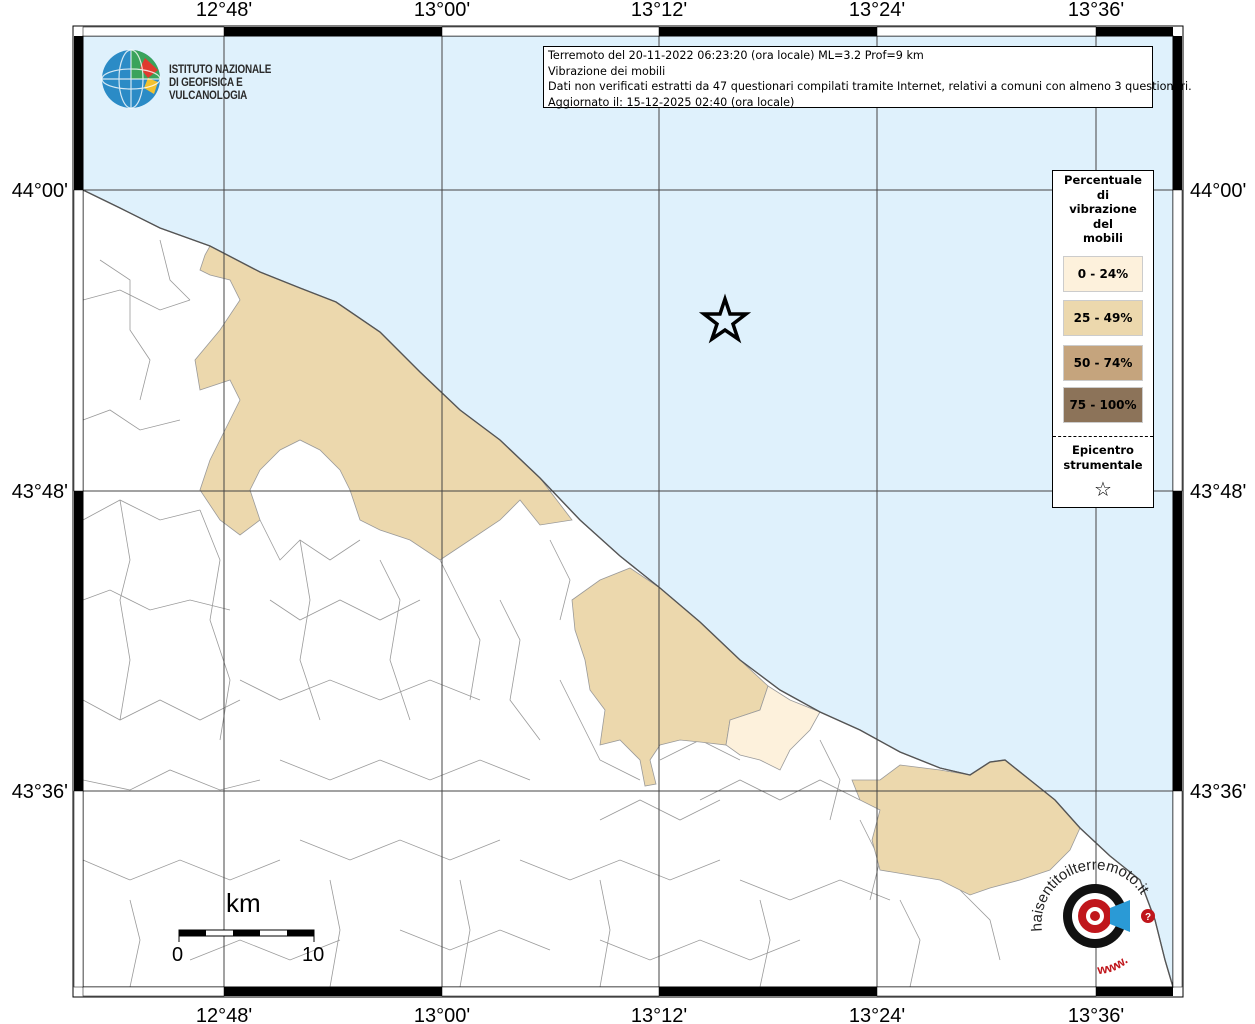 The width and height of the screenshot is (1255, 1024). What do you see at coordinates (1103, 363) in the screenshot?
I see `legend-class-50-74: 50 - 74%` at bounding box center [1103, 363].